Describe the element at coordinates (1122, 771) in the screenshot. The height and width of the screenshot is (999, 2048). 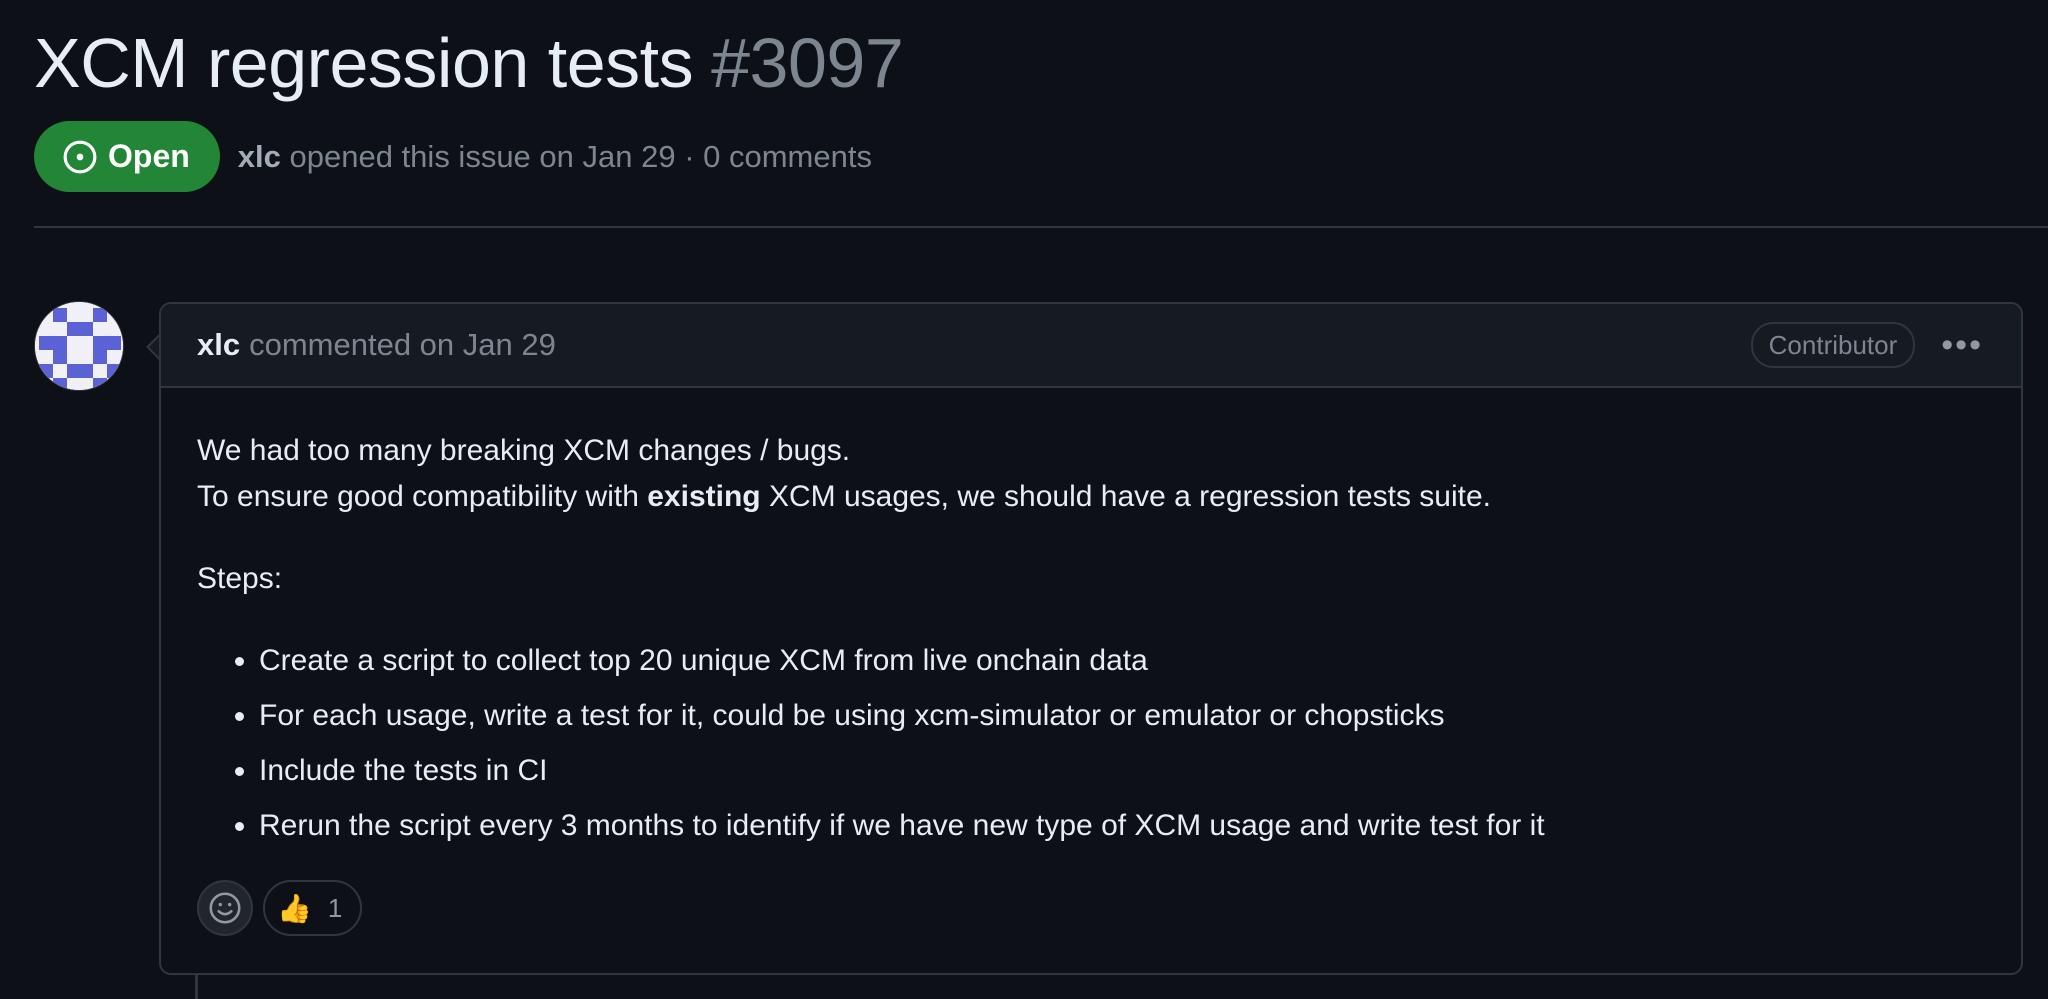
I see `list-item: Include the tests in CI` at that location.